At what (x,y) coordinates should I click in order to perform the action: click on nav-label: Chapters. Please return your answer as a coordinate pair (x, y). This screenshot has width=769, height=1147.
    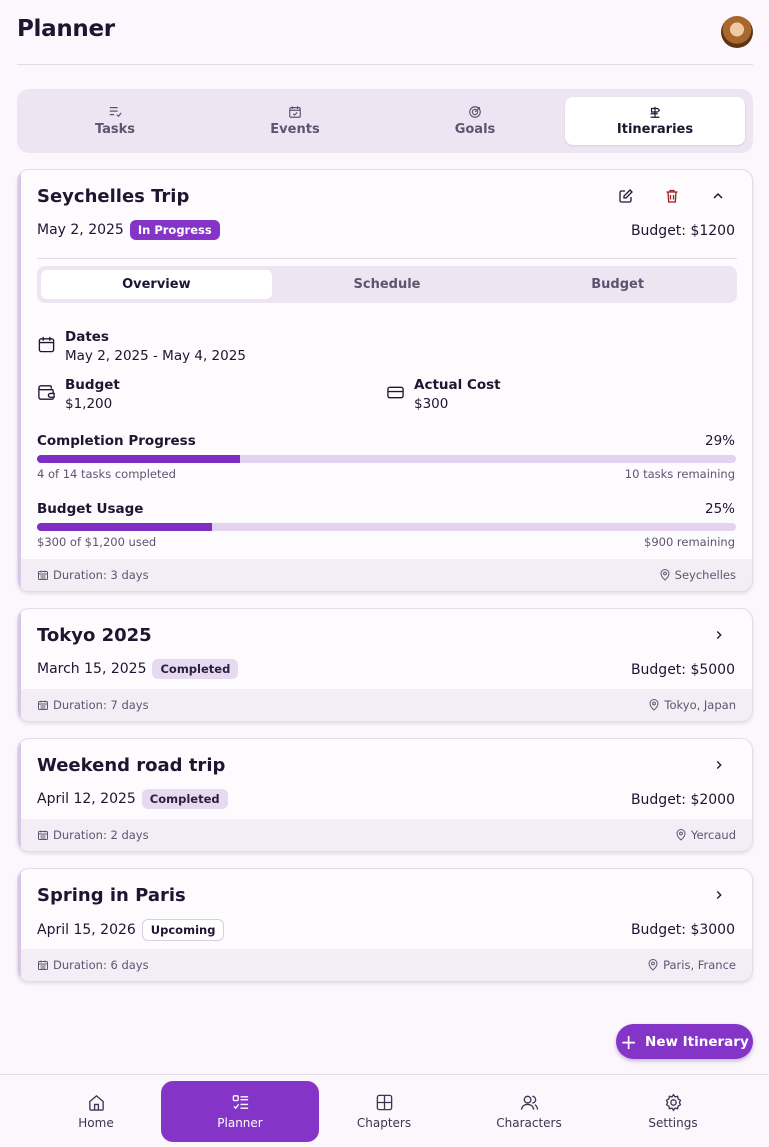
    Looking at the image, I should click on (384, 1123).